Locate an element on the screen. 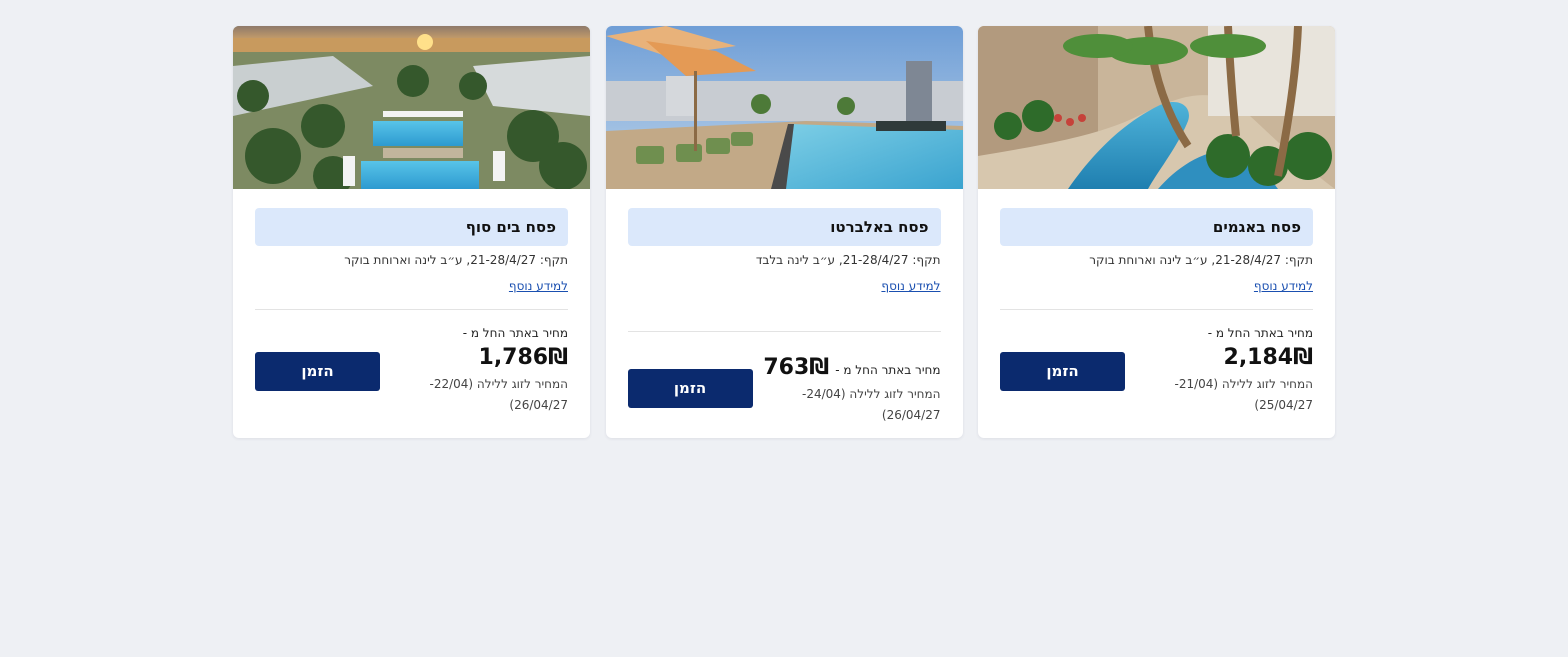  offer-title: פסח באלברטו is located at coordinates (784, 227).